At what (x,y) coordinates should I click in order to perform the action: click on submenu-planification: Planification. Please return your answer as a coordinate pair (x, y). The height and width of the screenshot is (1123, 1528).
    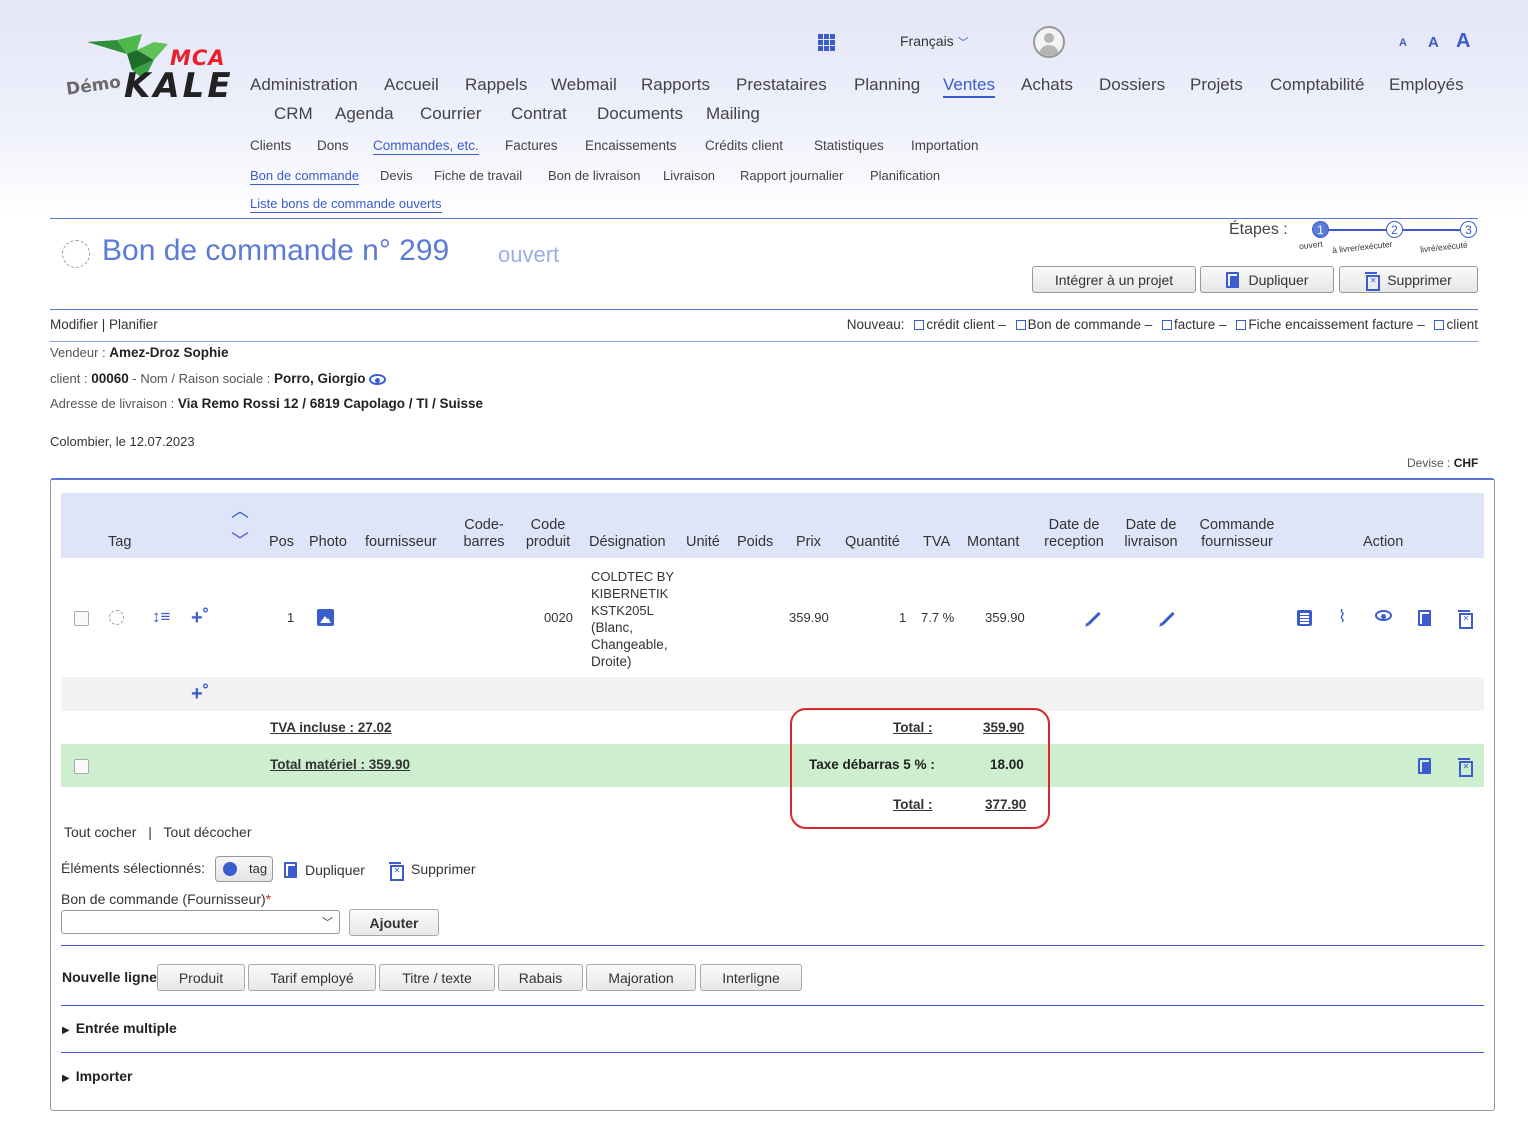
    Looking at the image, I should click on (905, 175).